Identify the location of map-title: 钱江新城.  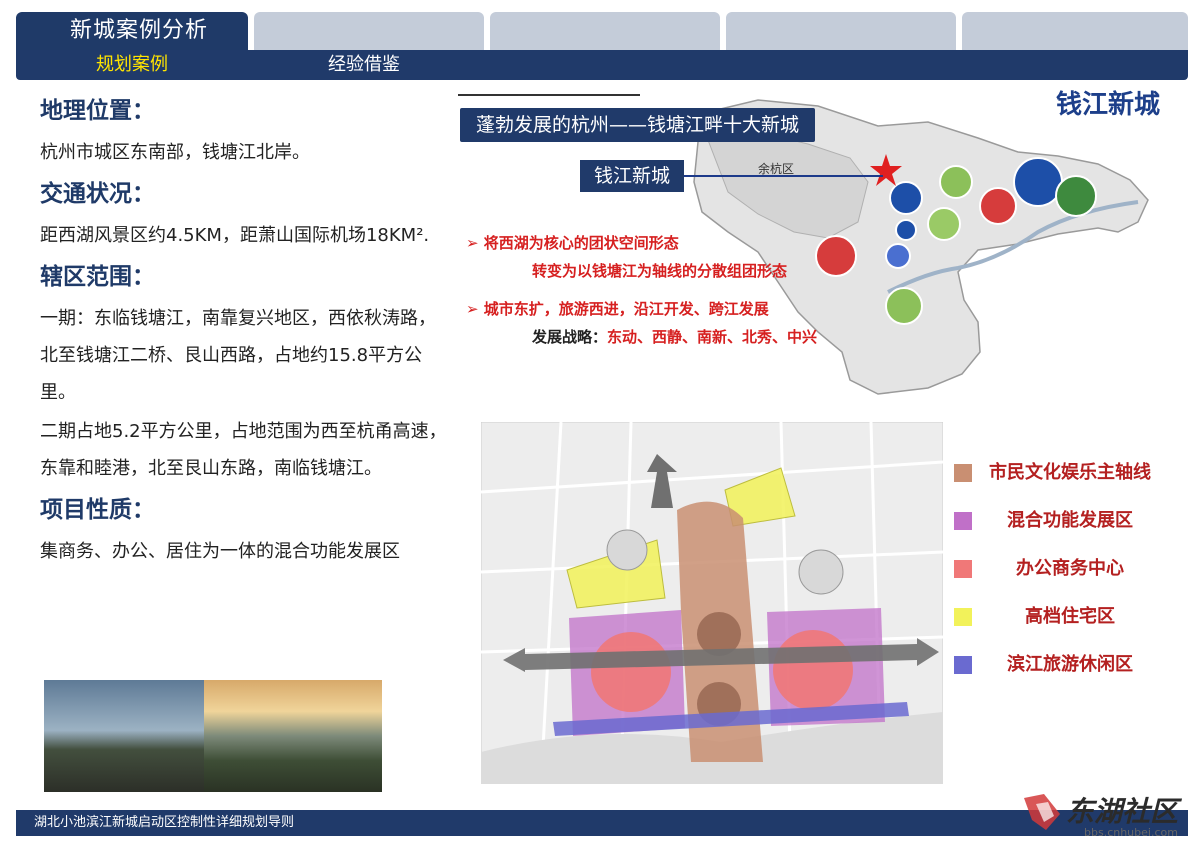
(1107, 105).